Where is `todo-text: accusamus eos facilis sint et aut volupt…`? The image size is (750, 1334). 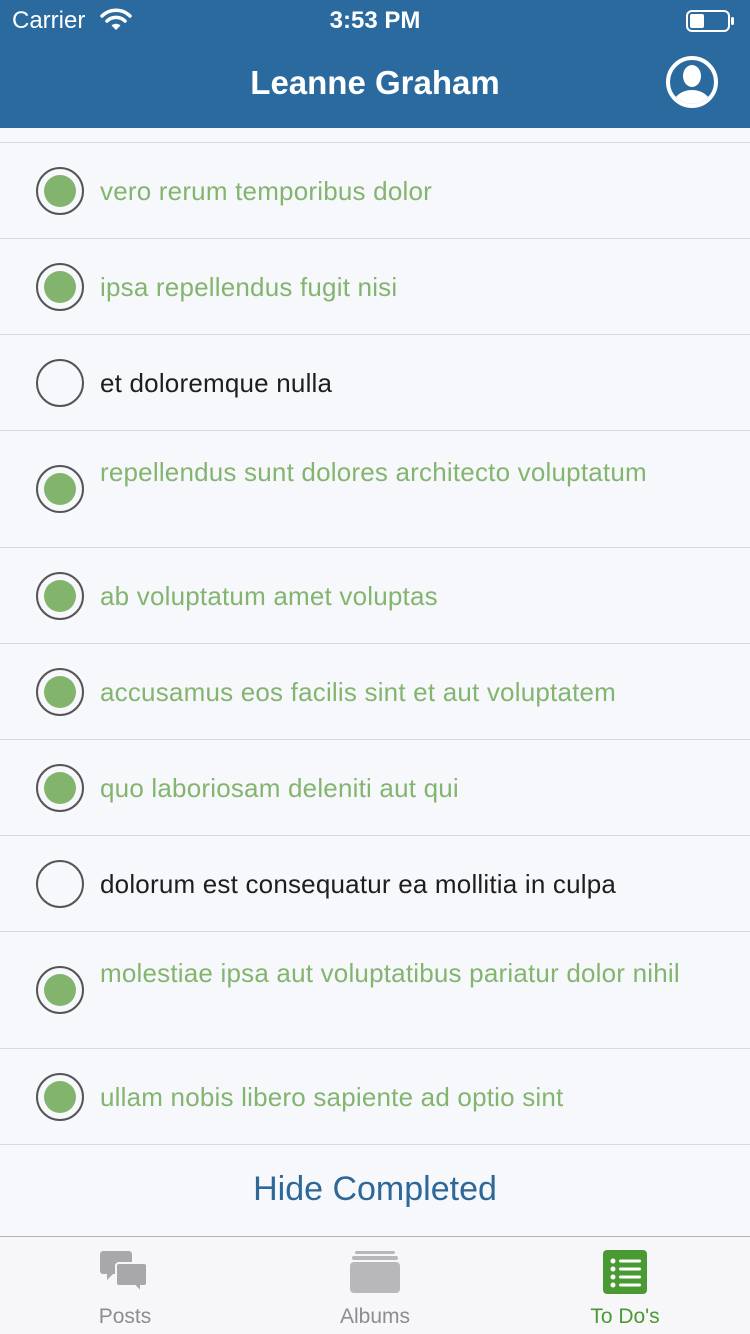 todo-text: accusamus eos facilis sint et aut volupt… is located at coordinates (358, 692).